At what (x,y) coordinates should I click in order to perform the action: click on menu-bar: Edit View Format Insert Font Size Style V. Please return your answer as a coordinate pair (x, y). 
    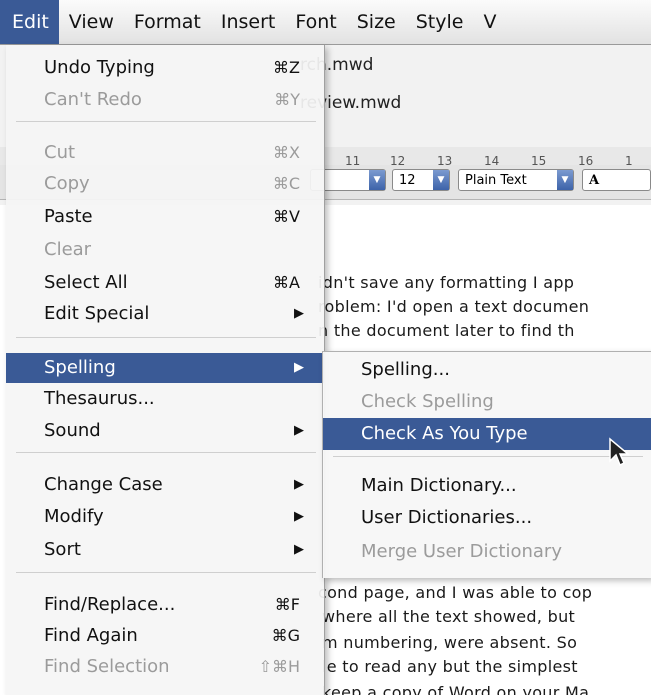
    Looking at the image, I should click on (325, 22).